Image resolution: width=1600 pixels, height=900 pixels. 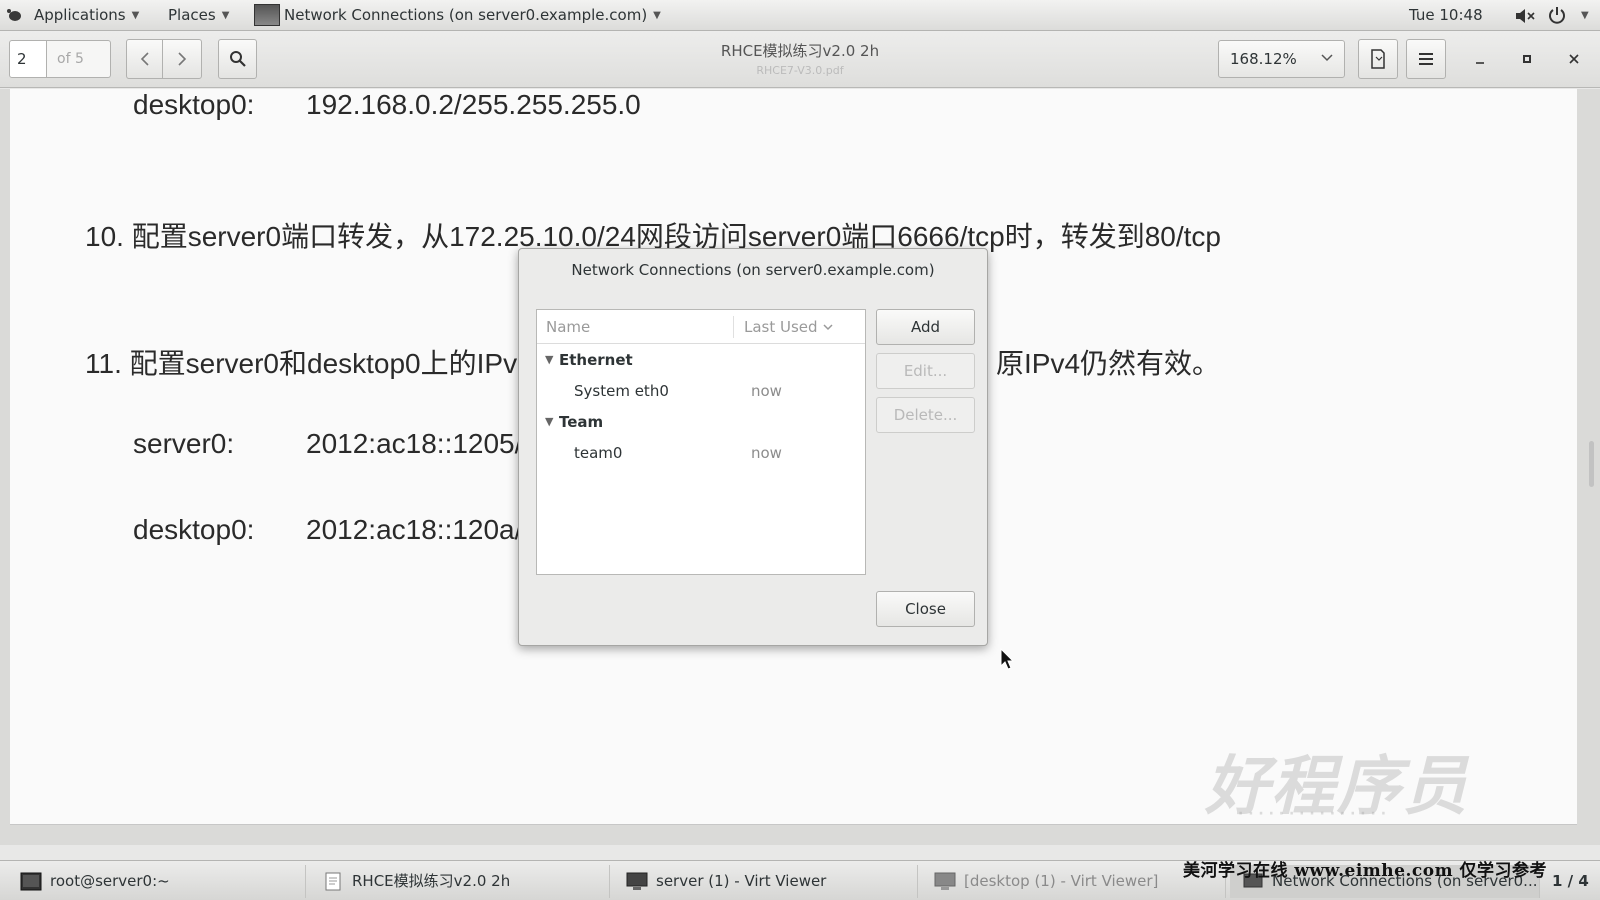 I want to click on add-button: Add, so click(x=925, y=327).